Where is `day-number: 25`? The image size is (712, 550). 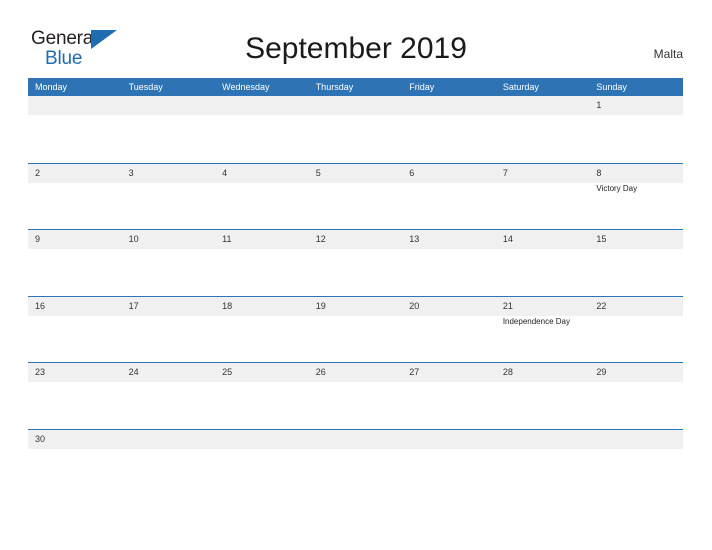
day-number: 25 is located at coordinates (227, 372).